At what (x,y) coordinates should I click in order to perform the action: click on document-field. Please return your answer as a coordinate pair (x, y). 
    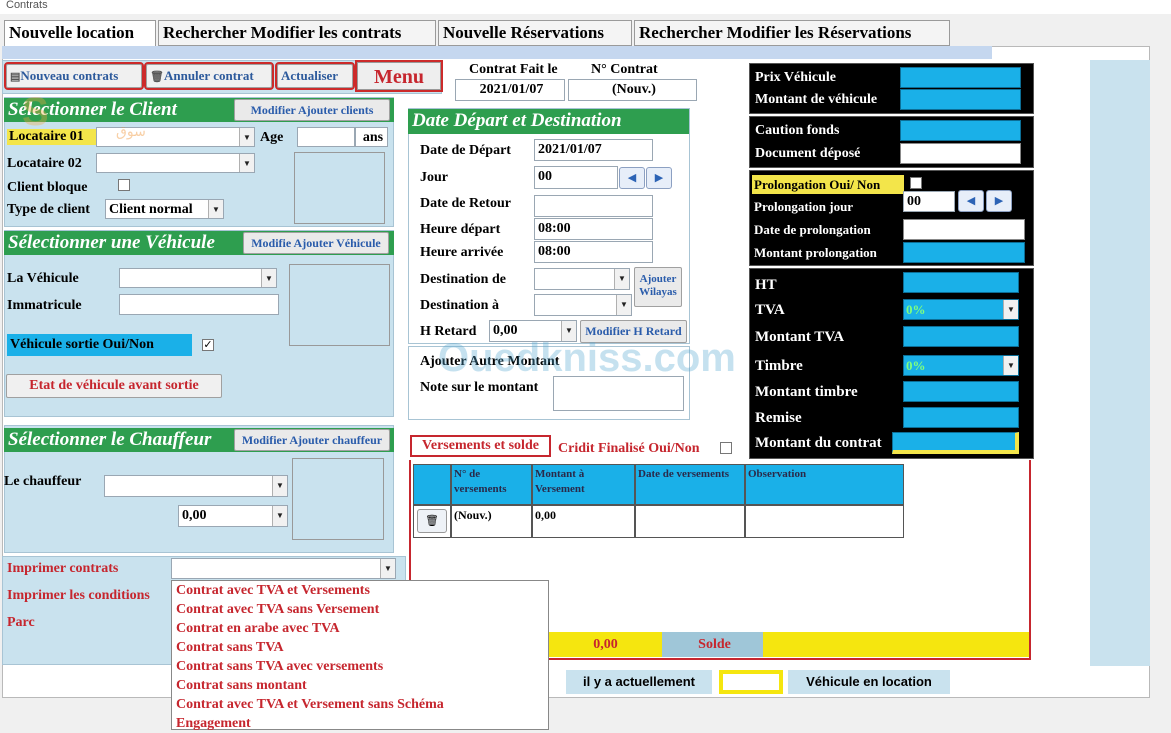
    Looking at the image, I should click on (960, 153).